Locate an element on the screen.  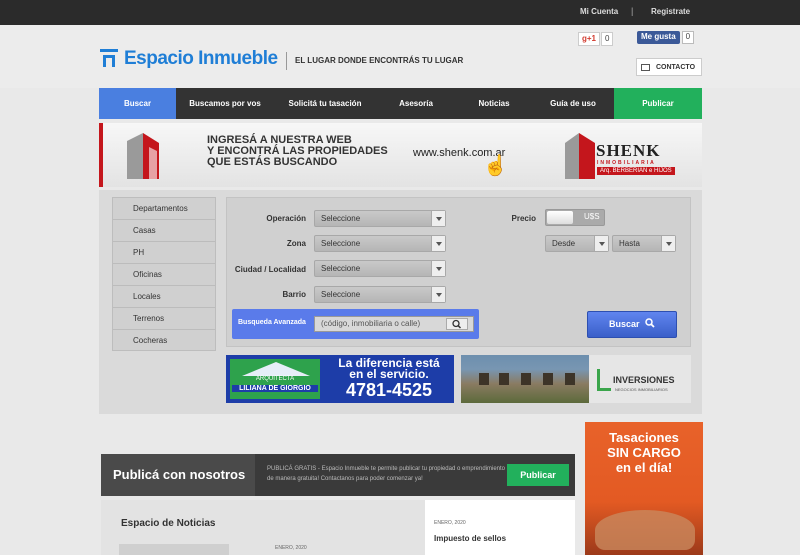
operation-label: Operación is located at coordinates (286, 218).